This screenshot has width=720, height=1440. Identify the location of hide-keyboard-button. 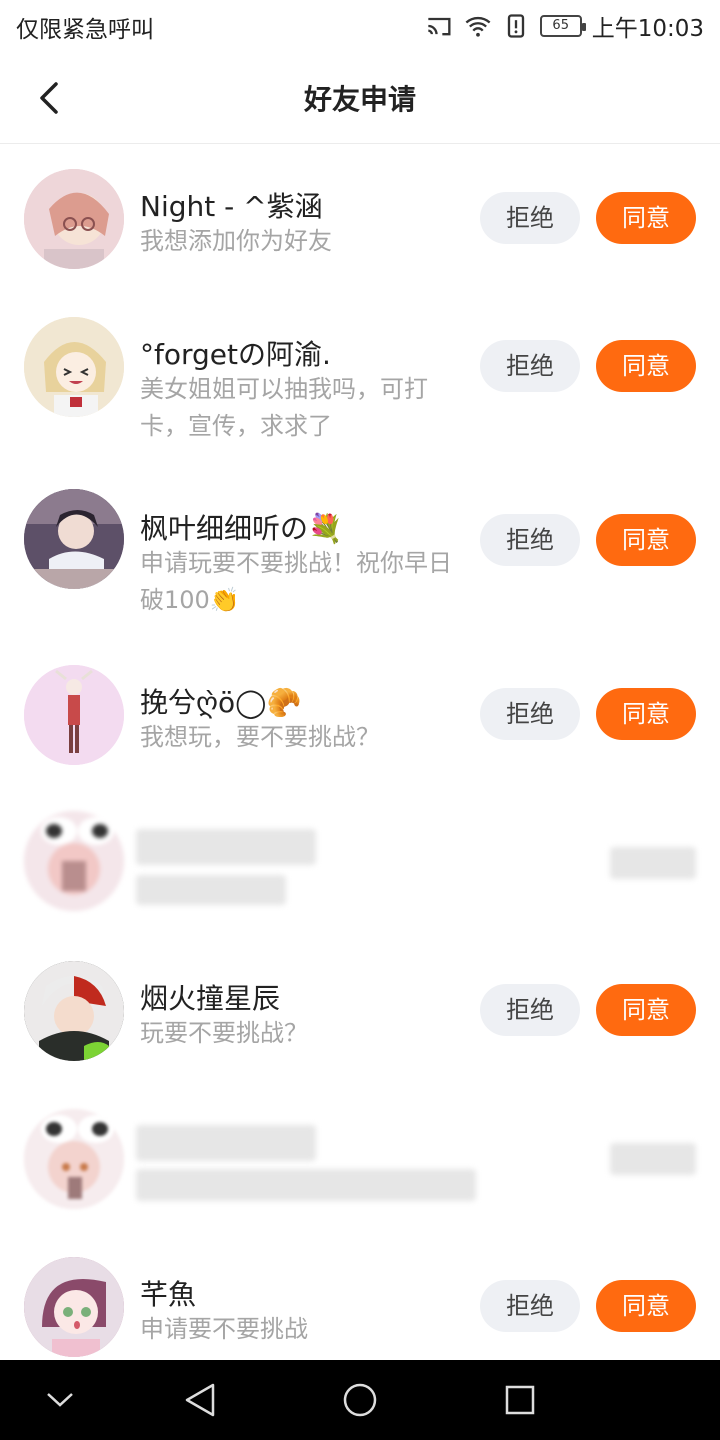
(60, 1400).